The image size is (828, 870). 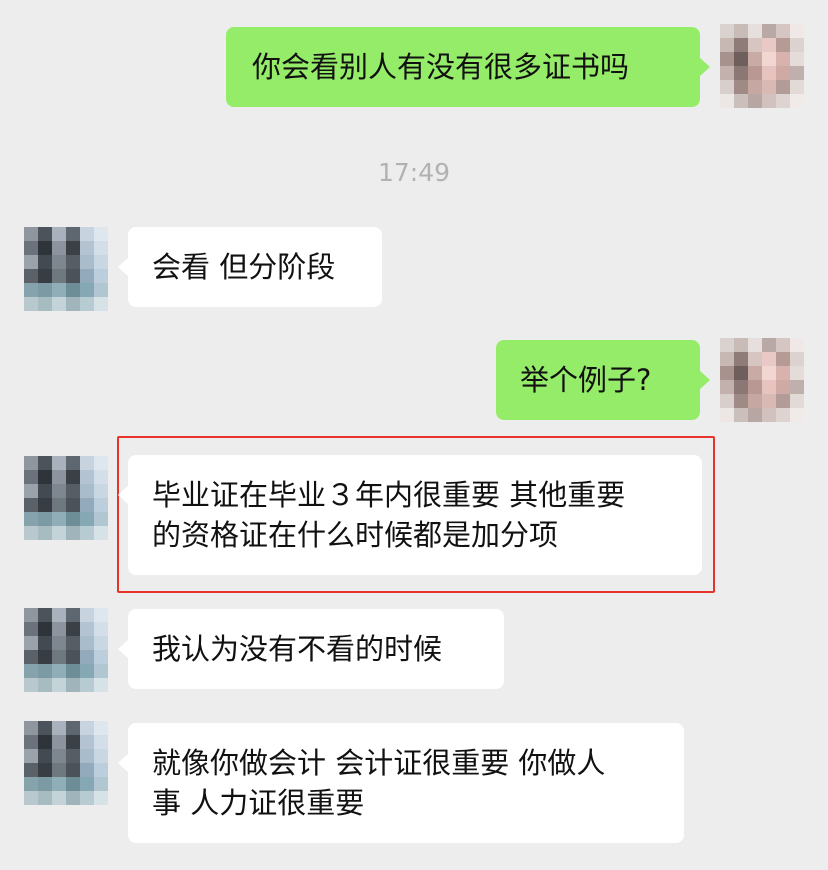 I want to click on message-bubble-received: 会看 但分阶段, so click(x=250, y=267).